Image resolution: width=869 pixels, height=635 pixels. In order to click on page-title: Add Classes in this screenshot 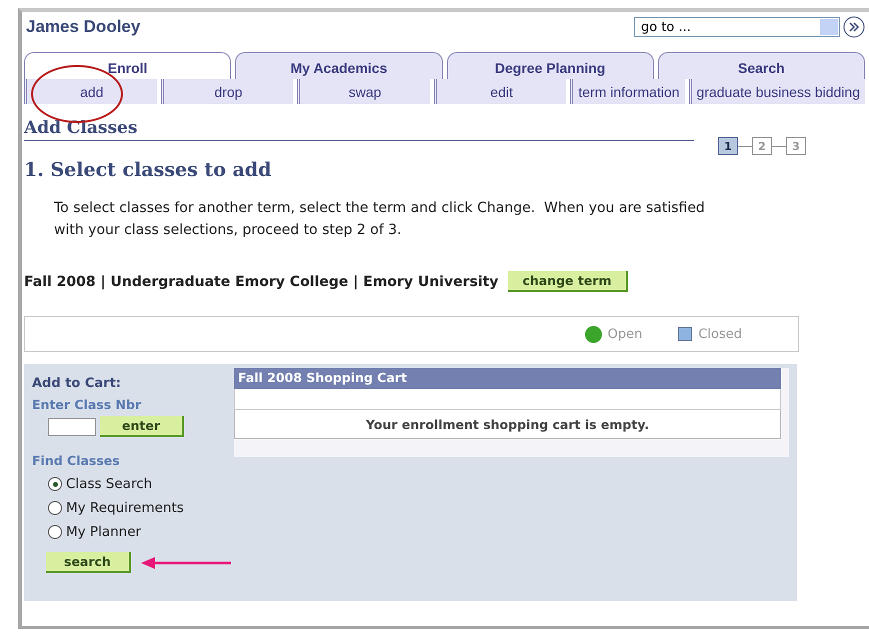, I will do `click(359, 129)`.